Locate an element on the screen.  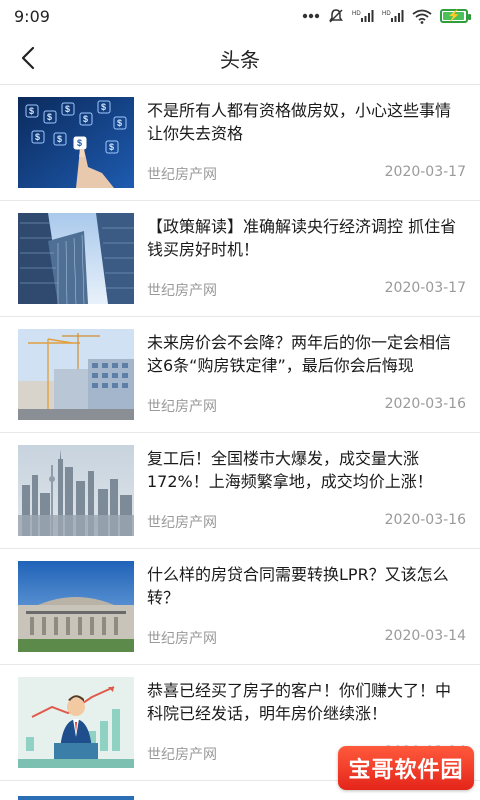
city-skyline-image is located at coordinates (76, 490).